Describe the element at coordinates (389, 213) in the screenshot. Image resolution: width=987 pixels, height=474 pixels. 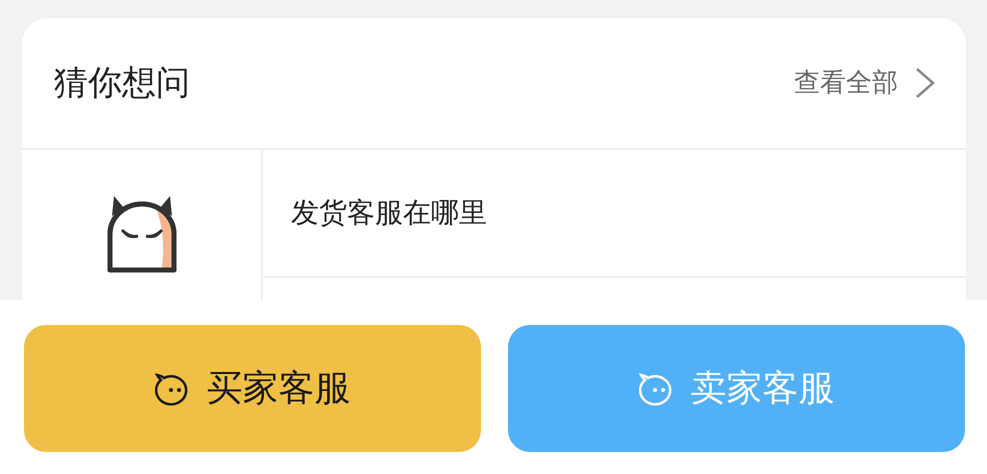
I see `question-link: 发货客服在哪里` at that location.